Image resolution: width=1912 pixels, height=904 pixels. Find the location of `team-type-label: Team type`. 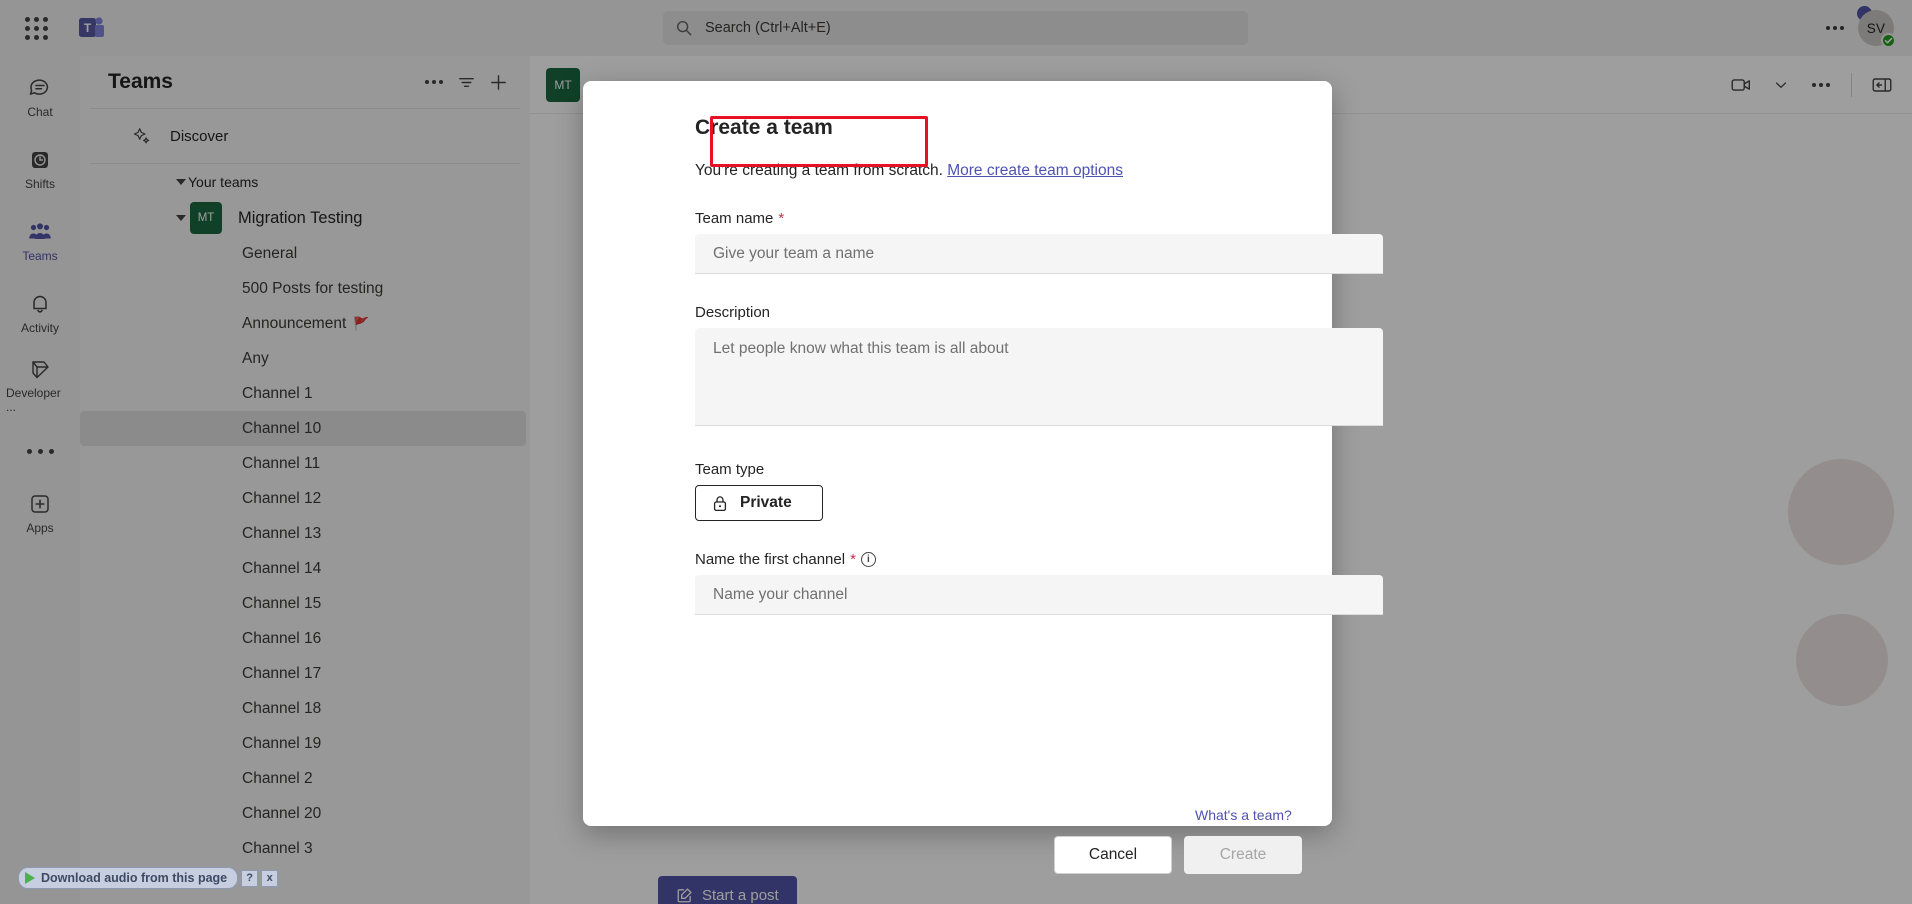

team-type-label: Team type is located at coordinates (998, 469).